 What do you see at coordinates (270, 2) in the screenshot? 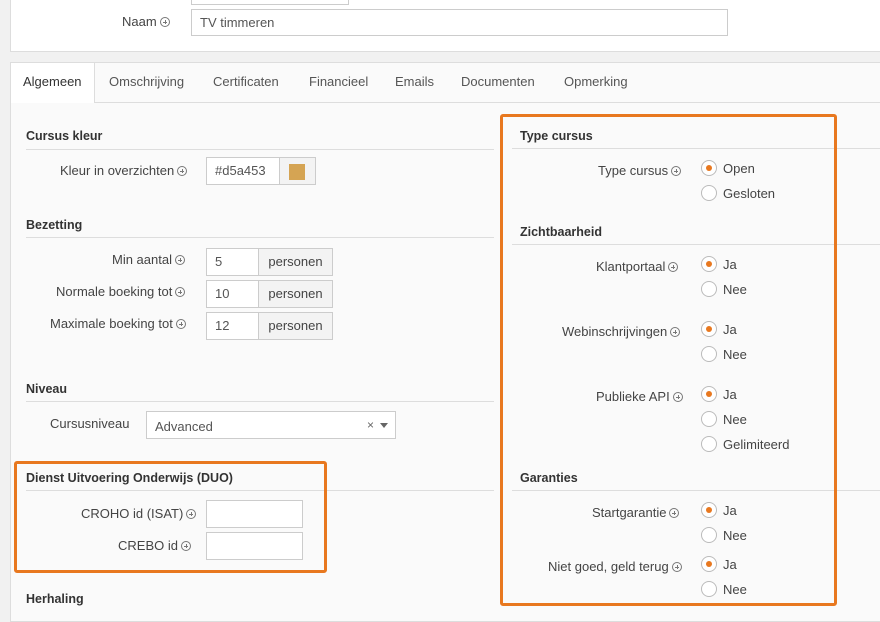
I see `top-field-fragment` at bounding box center [270, 2].